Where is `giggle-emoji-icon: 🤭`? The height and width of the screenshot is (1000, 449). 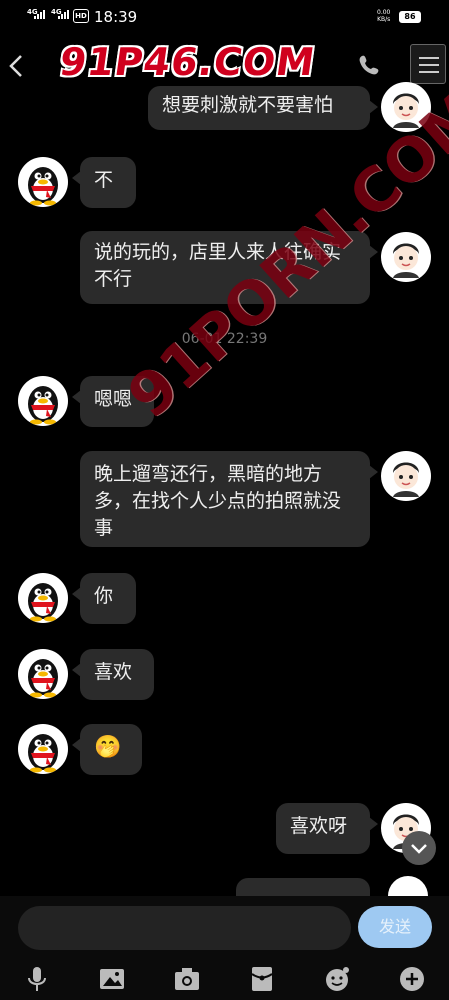 giggle-emoji-icon: 🤭 is located at coordinates (108, 747).